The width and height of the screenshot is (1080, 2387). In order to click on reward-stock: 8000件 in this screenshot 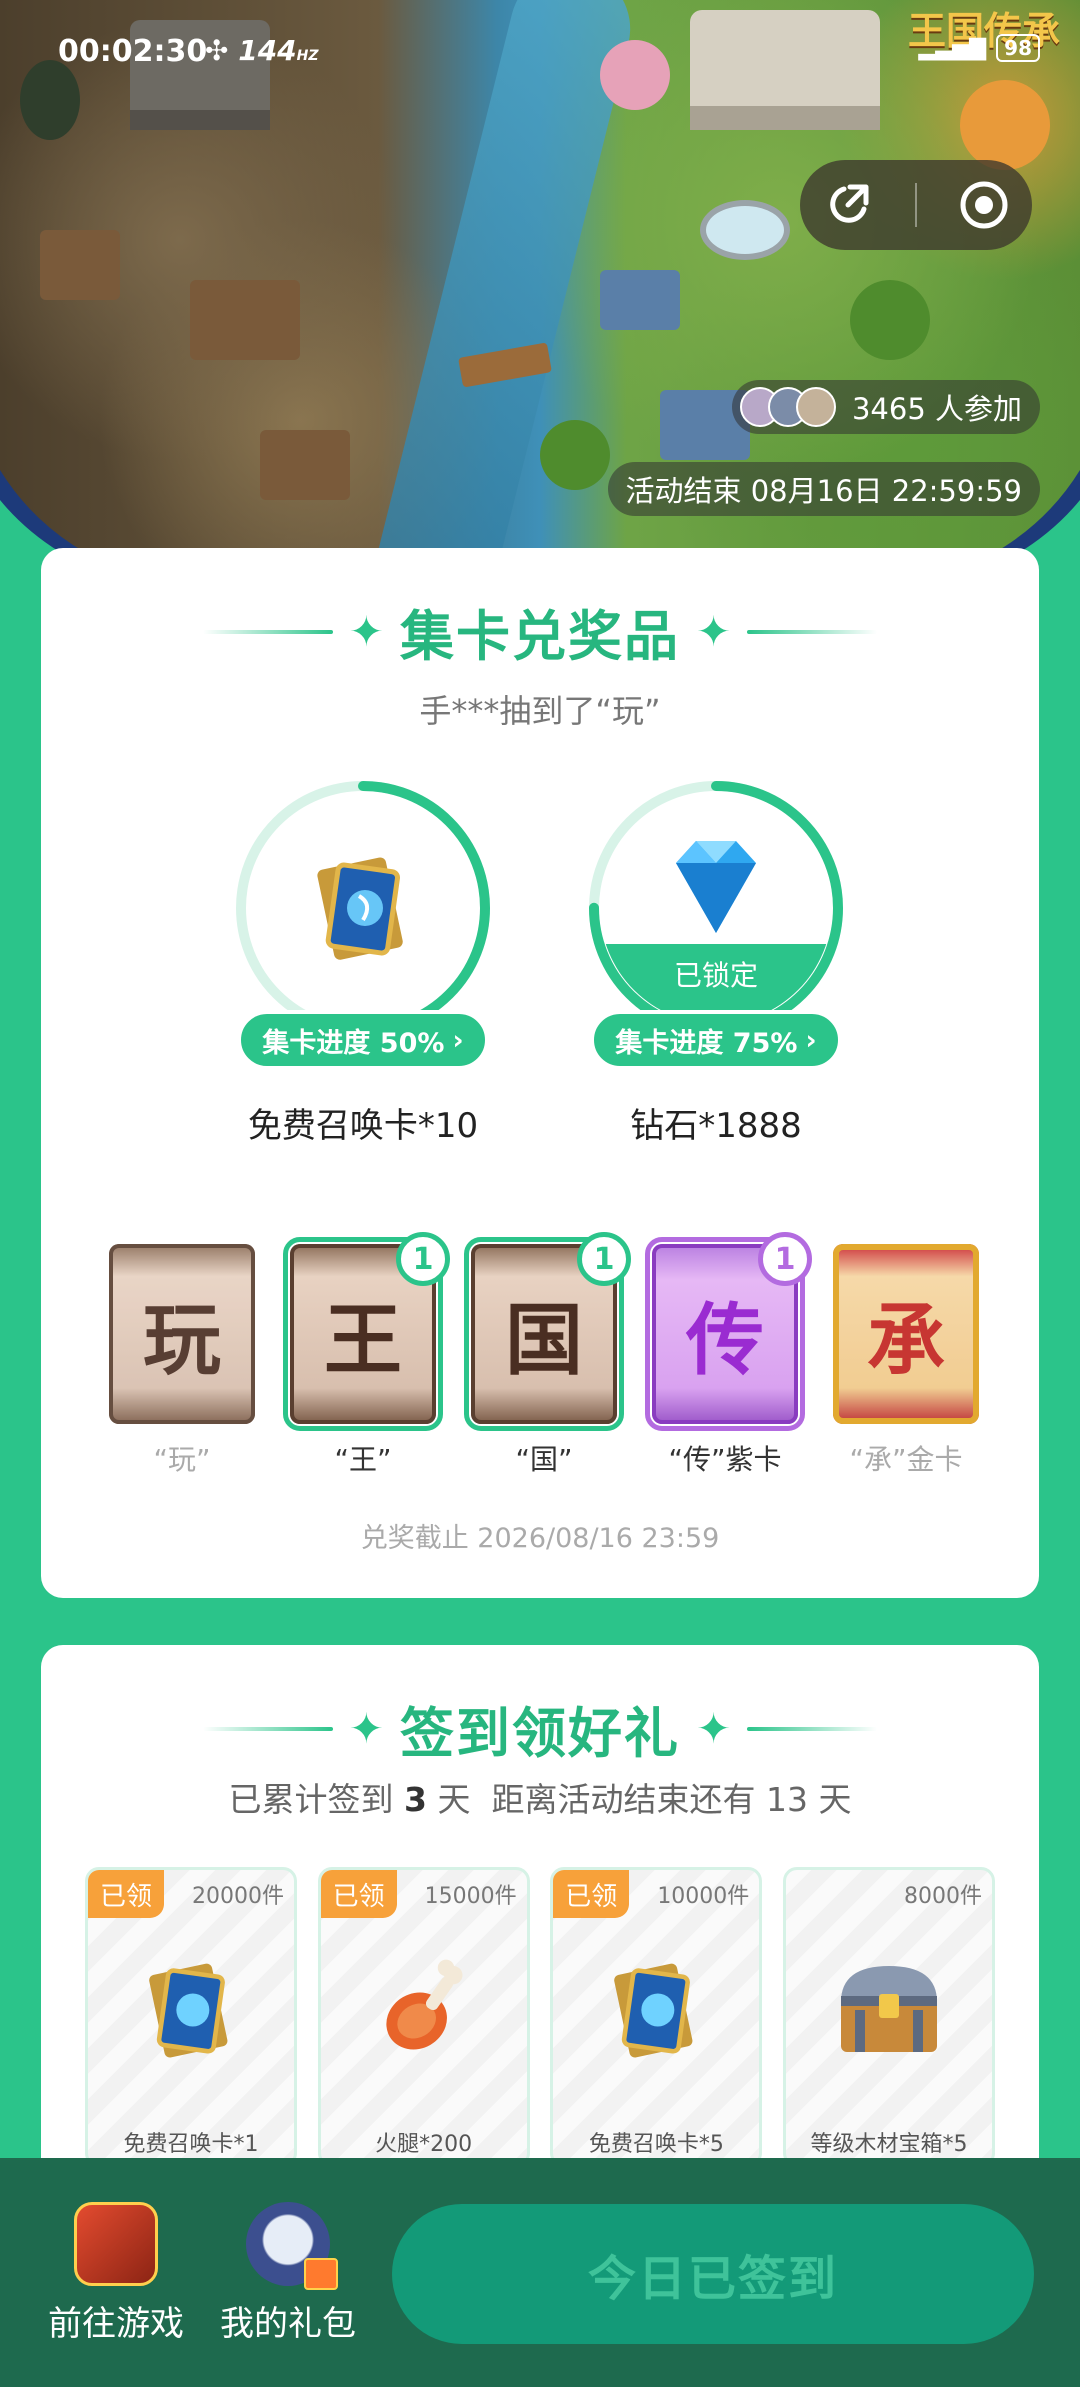, I will do `click(942, 1896)`.